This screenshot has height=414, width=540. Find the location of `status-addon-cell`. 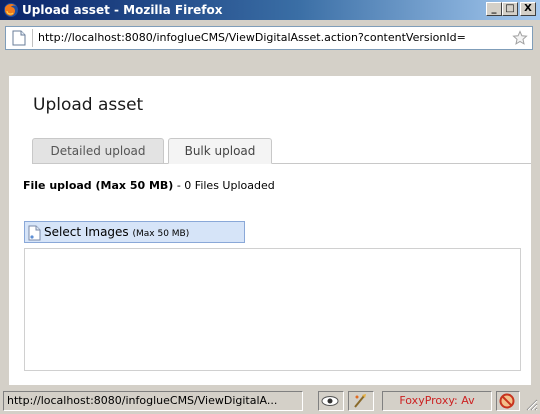

status-addon-cell is located at coordinates (361, 401).